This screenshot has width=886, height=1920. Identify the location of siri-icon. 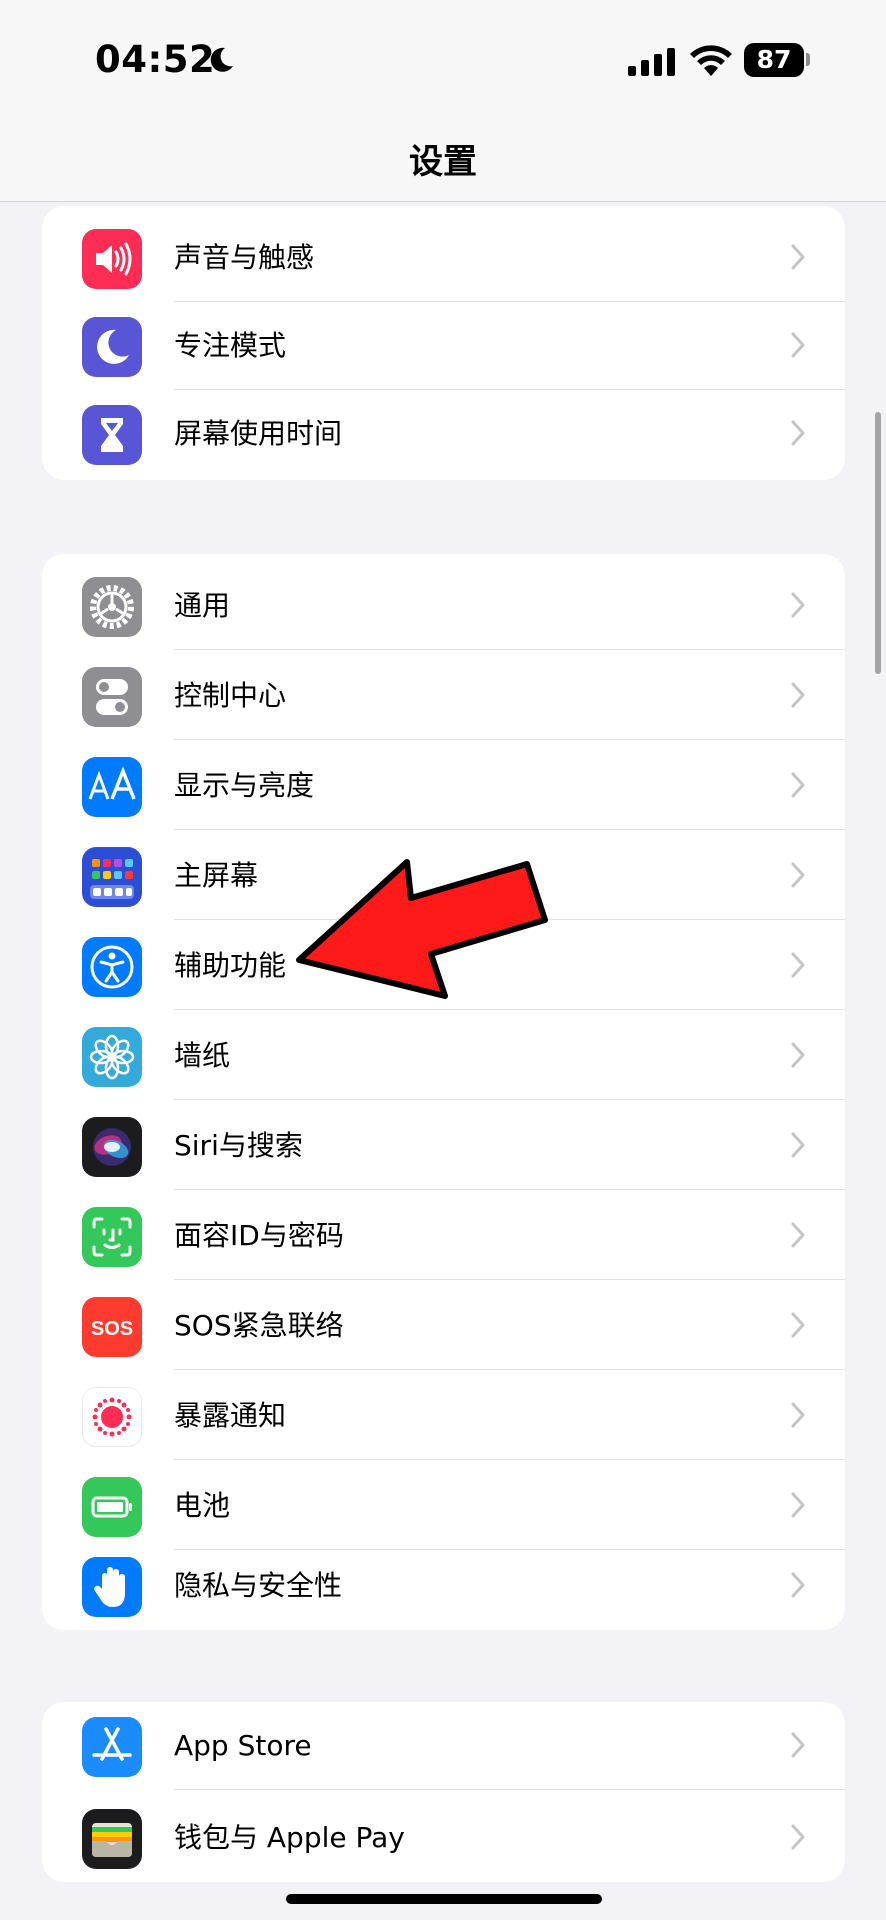
(112, 1147).